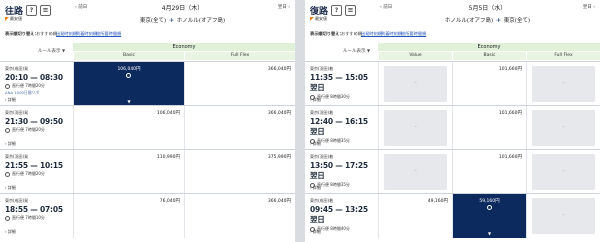 The height and width of the screenshot is (242, 600). What do you see at coordinates (34, 209) in the screenshot?
I see `flight-times: 18:55 — 07:05` at bounding box center [34, 209].